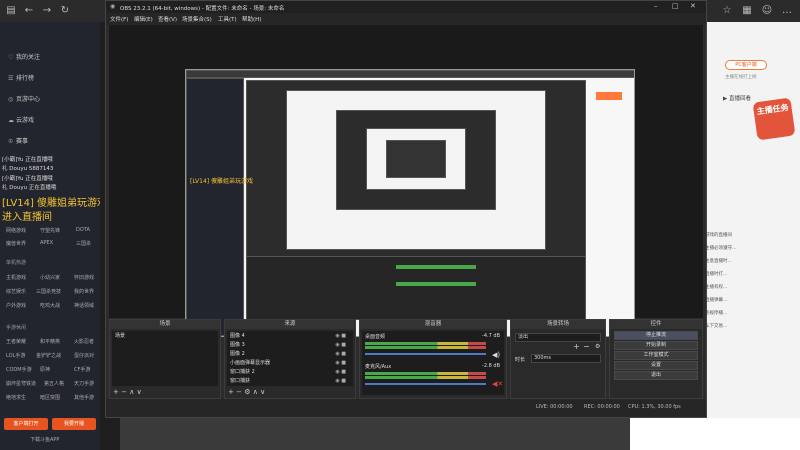 The image size is (800, 450). I want to click on source-item: 窗口捕获 2 ◉ ■, so click(290, 372).